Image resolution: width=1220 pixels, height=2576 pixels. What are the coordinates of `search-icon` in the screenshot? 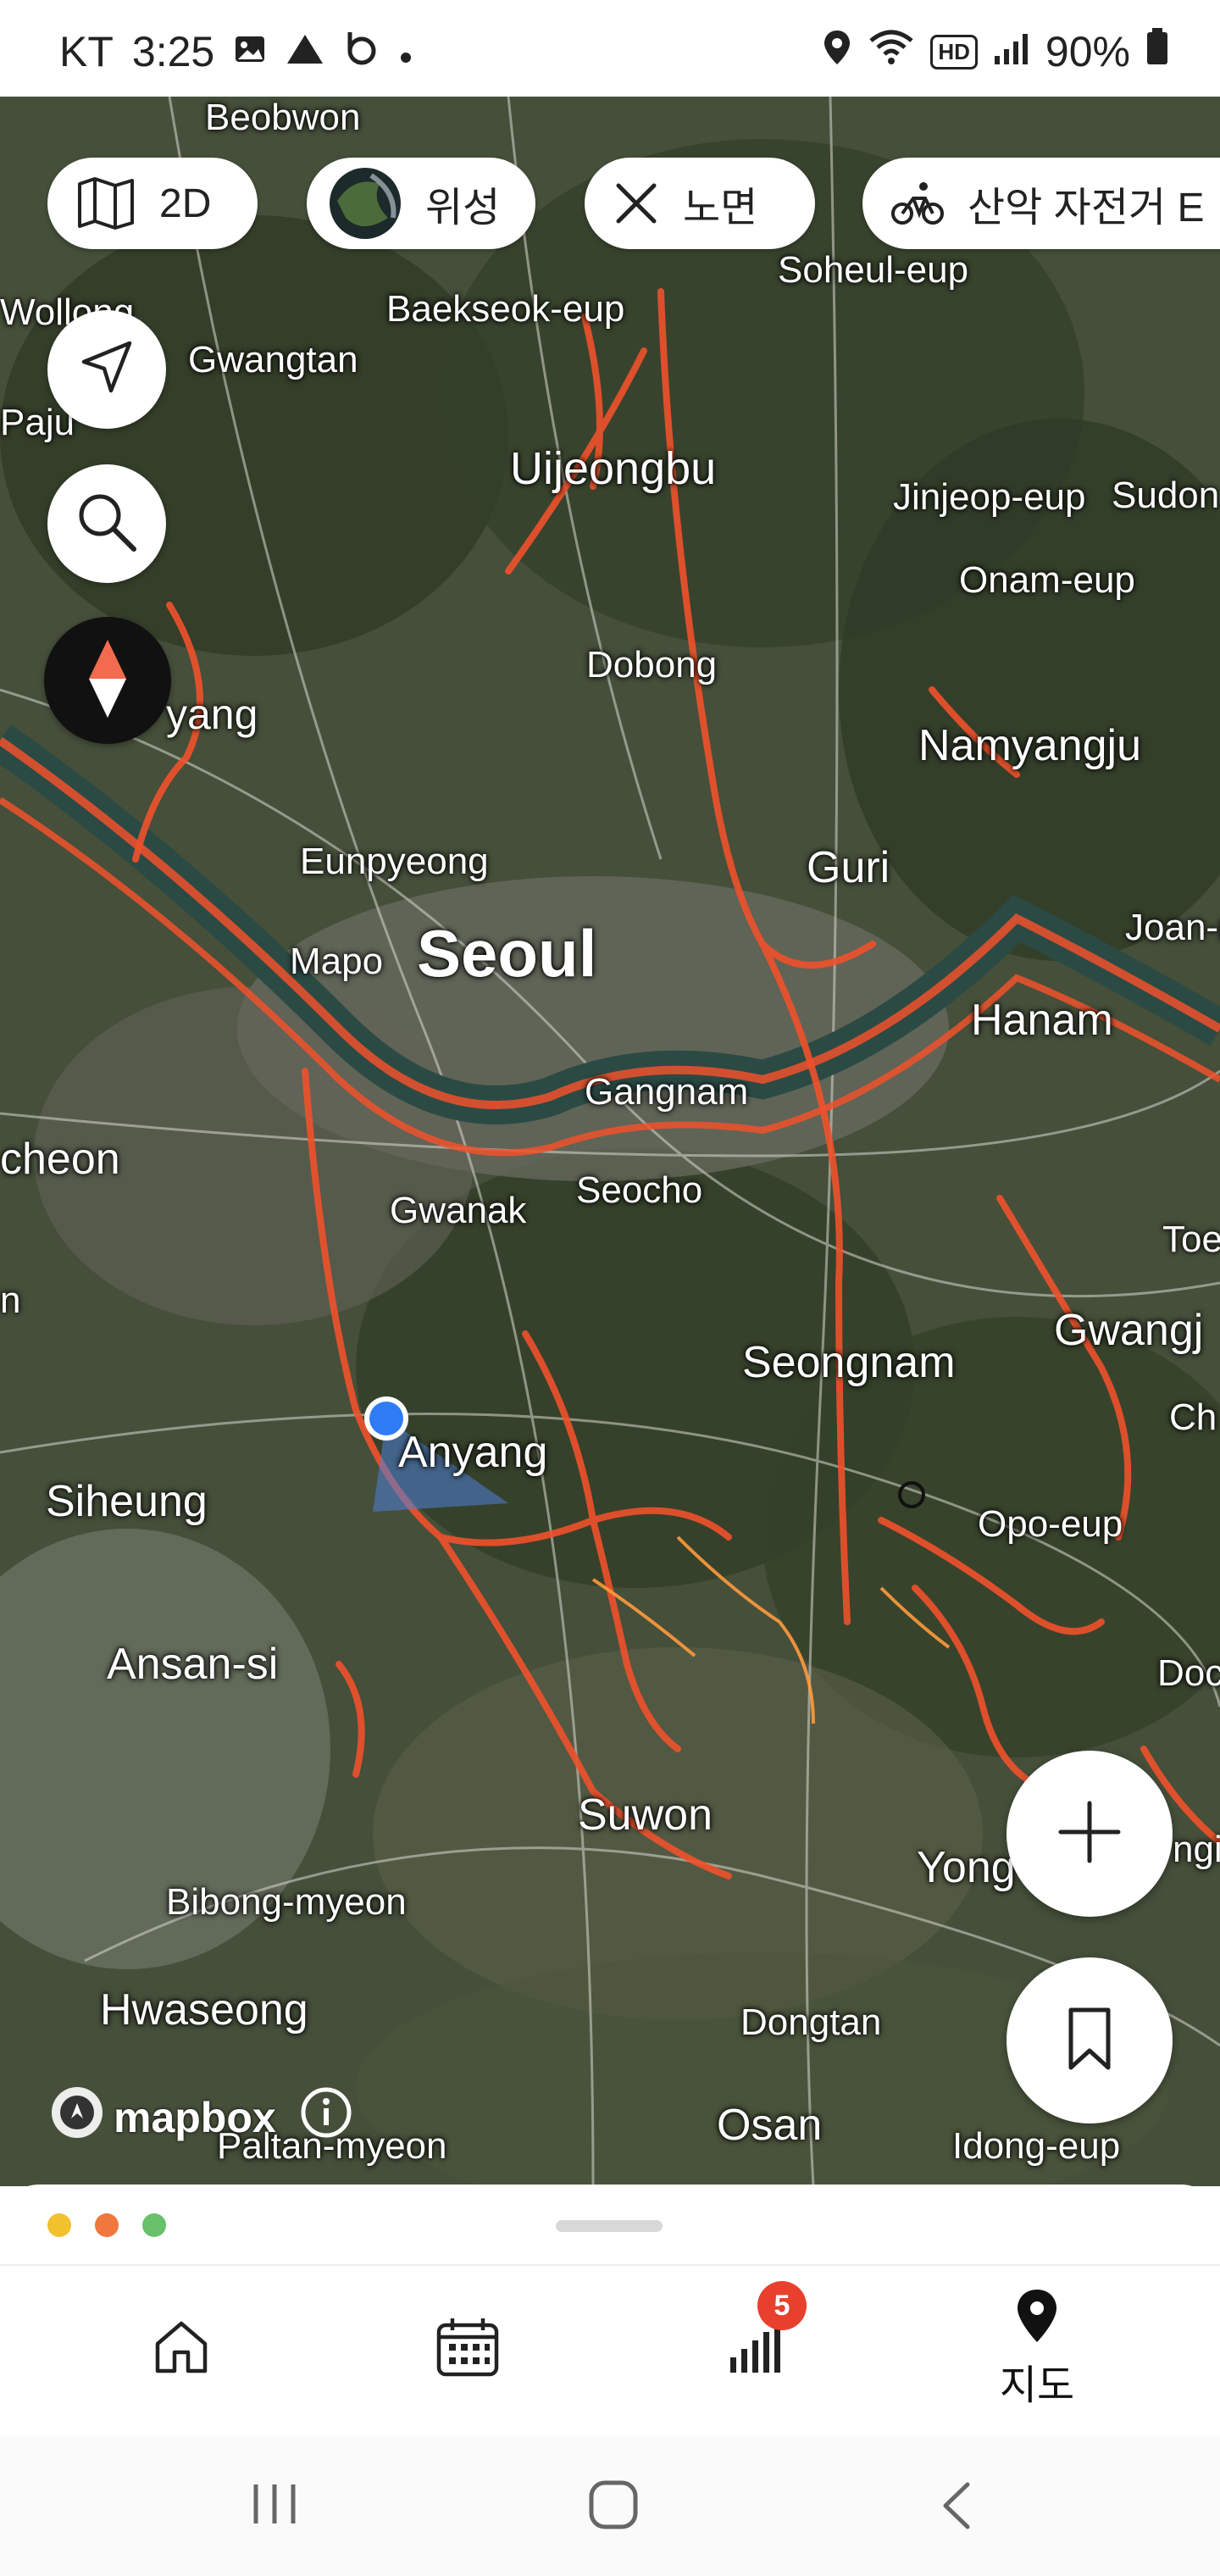 It's located at (107, 524).